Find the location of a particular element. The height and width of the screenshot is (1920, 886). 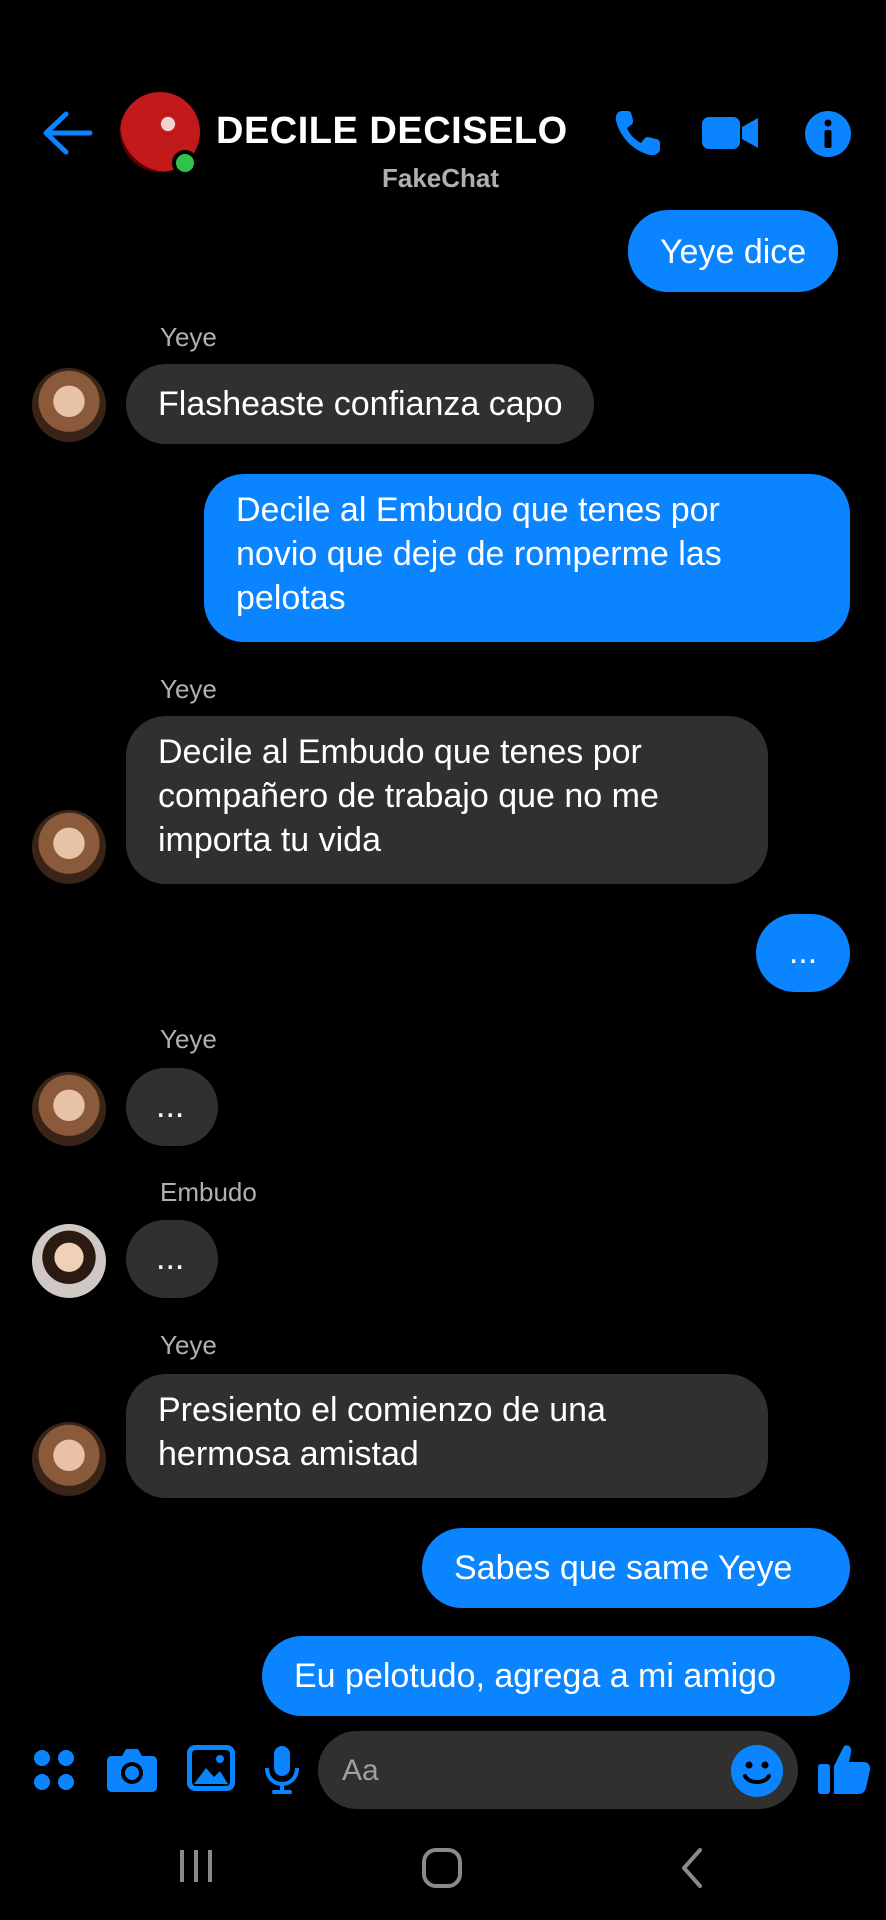

camera-icon is located at coordinates (132, 1769).